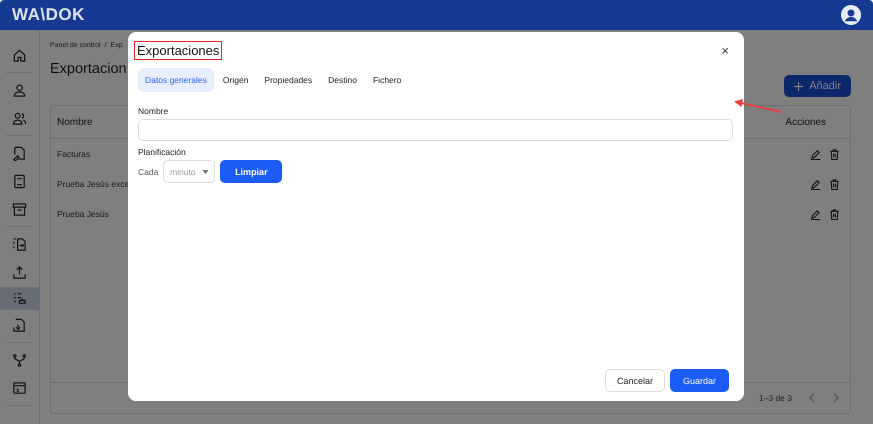 The width and height of the screenshot is (873, 424). Describe the element at coordinates (148, 171) in the screenshot. I see `field-label: Cada` at that location.